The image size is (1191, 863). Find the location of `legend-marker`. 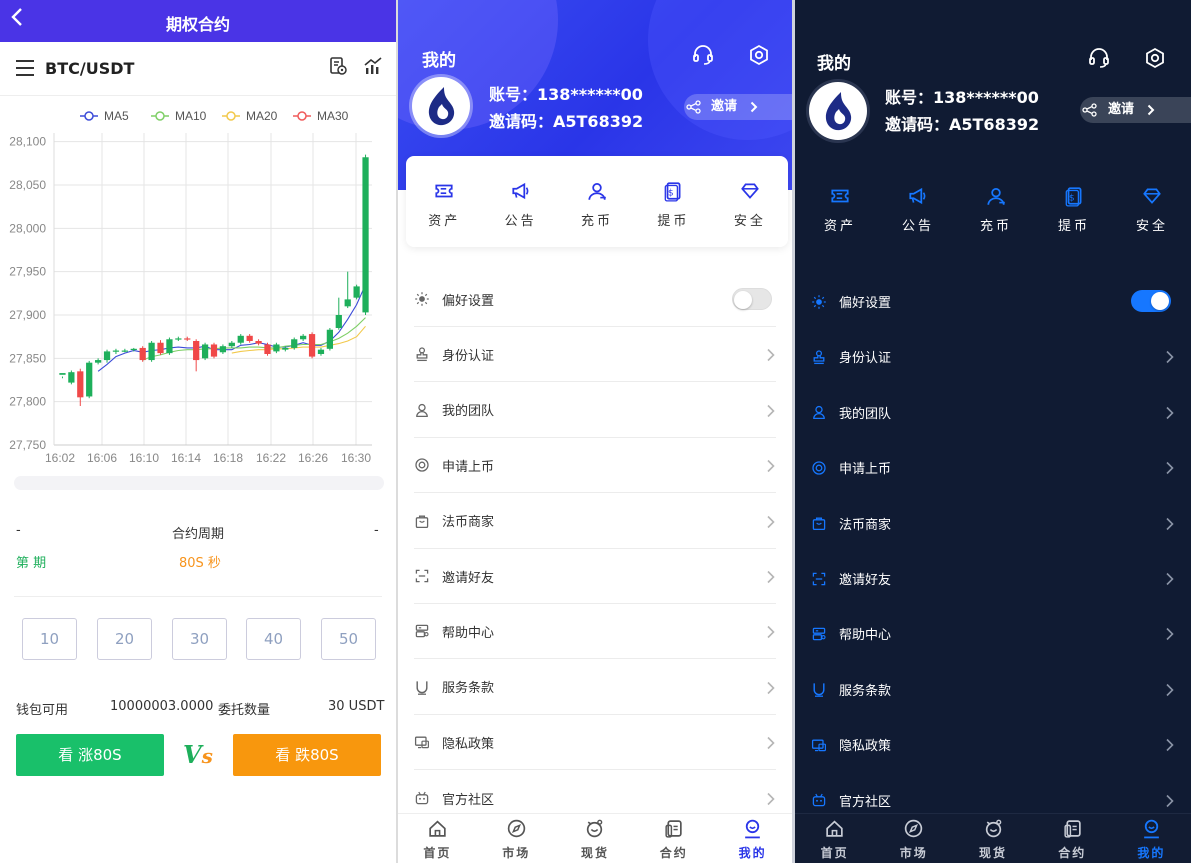

legend-marker is located at coordinates (302, 116).